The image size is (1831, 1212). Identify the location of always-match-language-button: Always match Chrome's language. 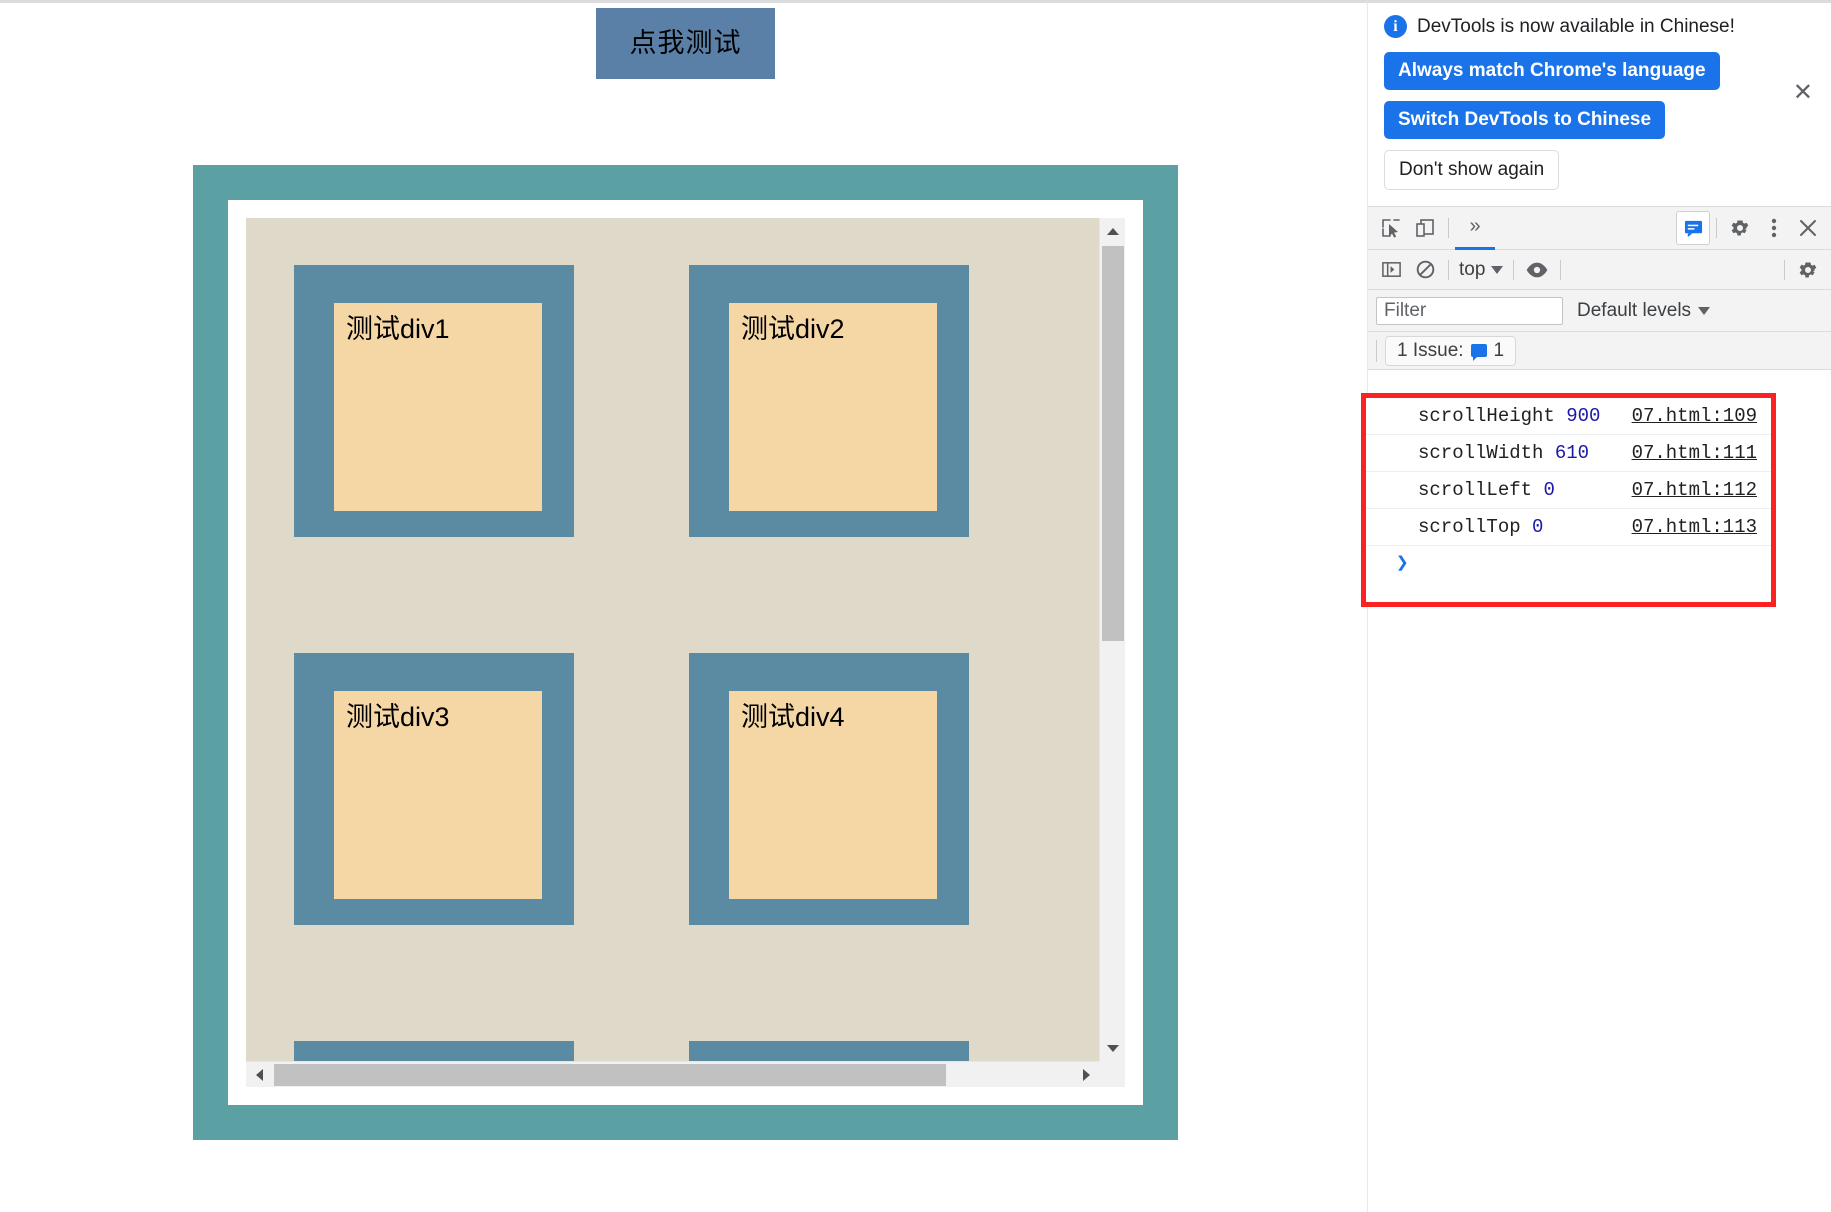
(1552, 71).